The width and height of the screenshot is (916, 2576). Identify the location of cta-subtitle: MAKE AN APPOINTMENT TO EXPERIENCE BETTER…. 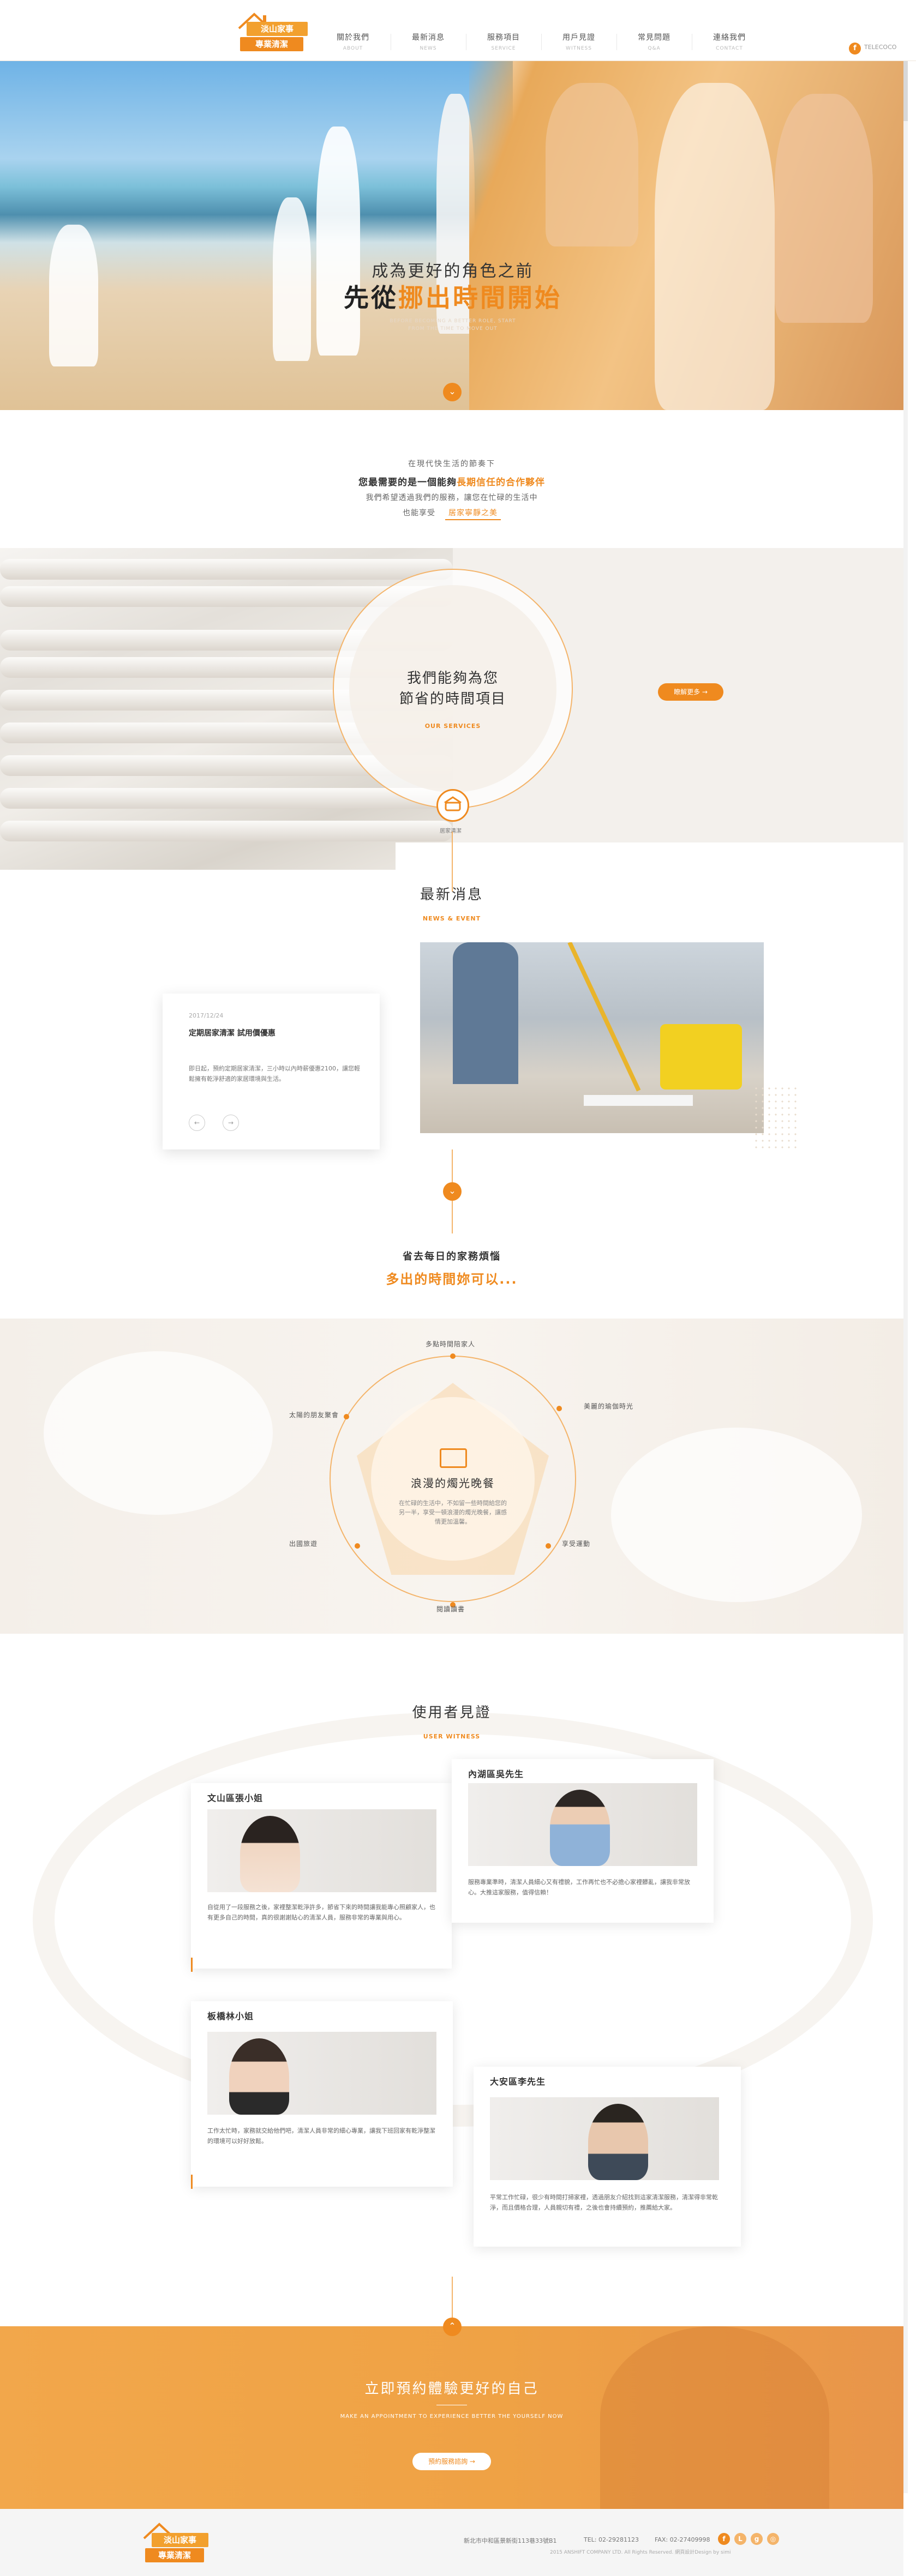
(452, 2416).